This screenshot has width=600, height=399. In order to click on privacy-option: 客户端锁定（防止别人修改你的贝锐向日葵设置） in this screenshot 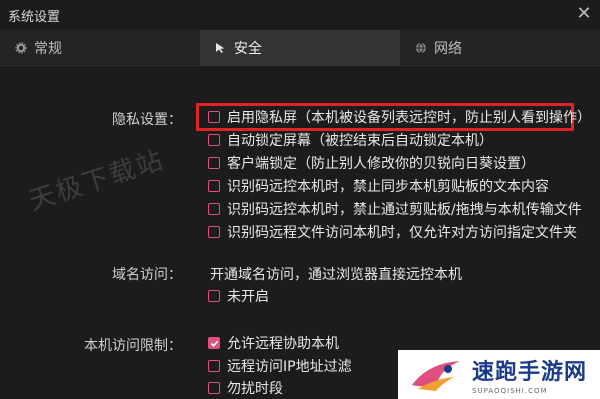, I will do `click(371, 163)`.